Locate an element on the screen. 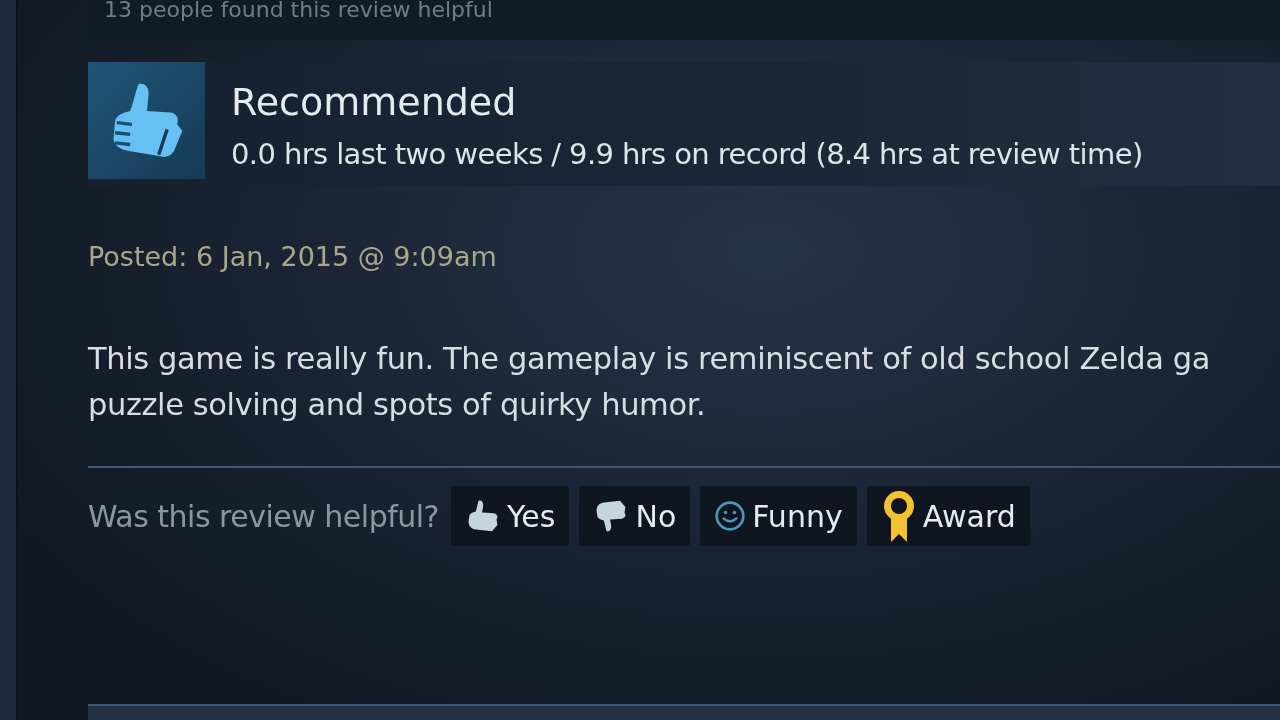 The width and height of the screenshot is (1280, 720). helpful-count: 13 people found this review helpful is located at coordinates (298, 11).